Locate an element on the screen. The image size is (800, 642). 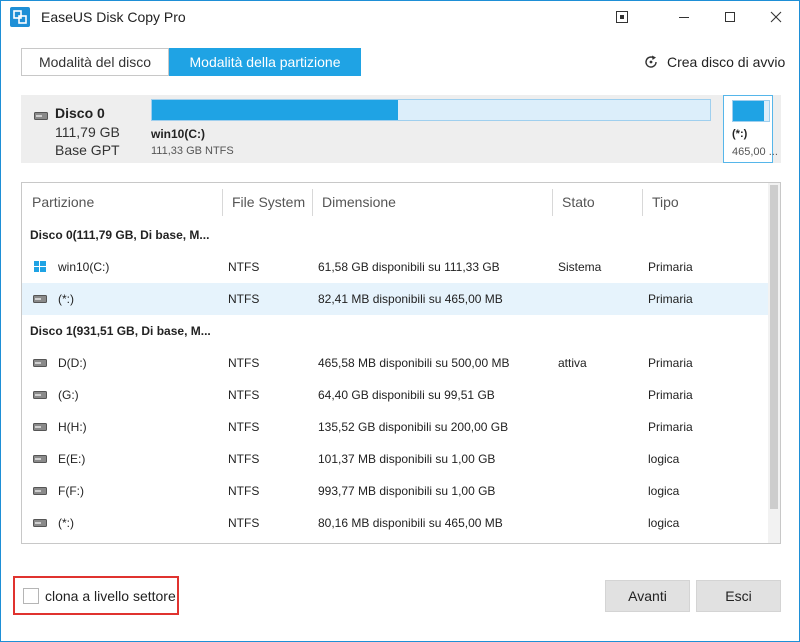
maximize-button is located at coordinates (730, 17).